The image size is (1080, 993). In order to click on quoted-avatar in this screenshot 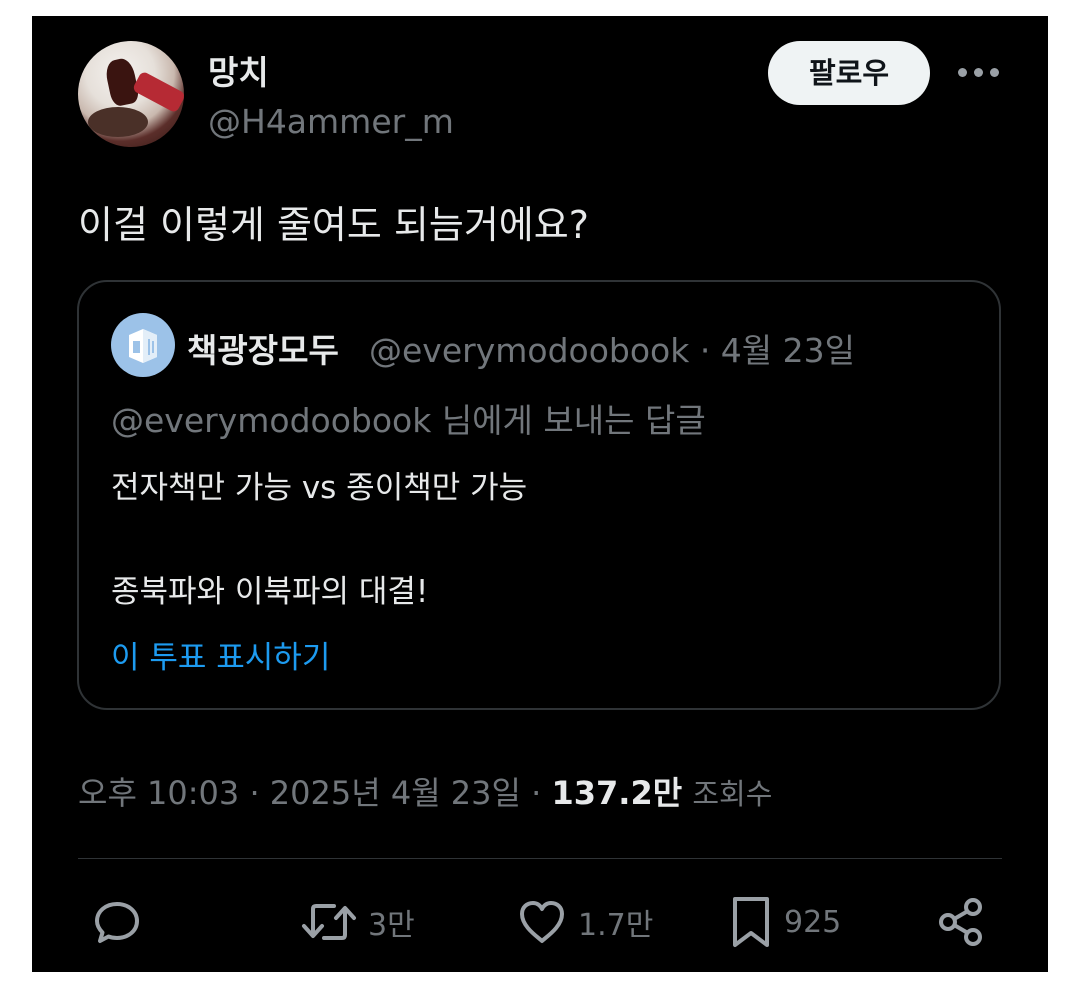, I will do `click(143, 345)`.